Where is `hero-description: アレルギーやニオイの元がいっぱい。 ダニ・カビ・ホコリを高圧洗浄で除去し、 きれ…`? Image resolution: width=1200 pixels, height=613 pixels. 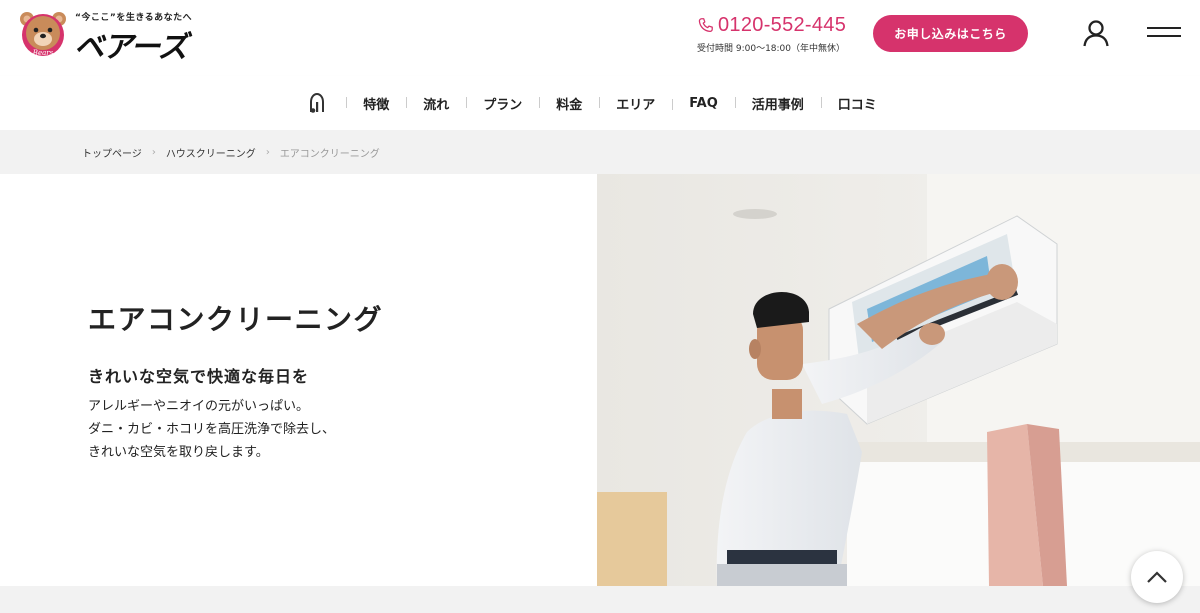 hero-description: アレルギーやニオイの元がいっぱい。 ダニ・カビ・ホコリを高圧洗浄で除去し、 きれ… is located at coordinates (211, 429).